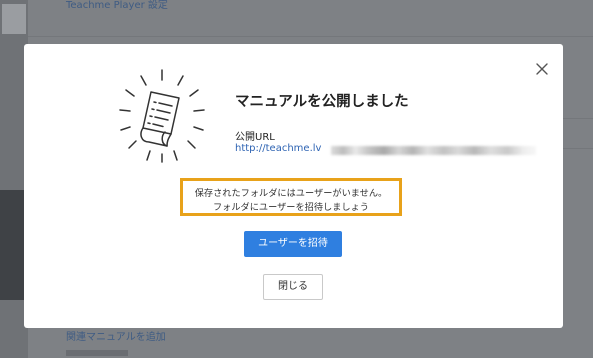 The height and width of the screenshot is (358, 593). What do you see at coordinates (322, 102) in the screenshot?
I see `modal-title: マニュアルを公開しました` at bounding box center [322, 102].